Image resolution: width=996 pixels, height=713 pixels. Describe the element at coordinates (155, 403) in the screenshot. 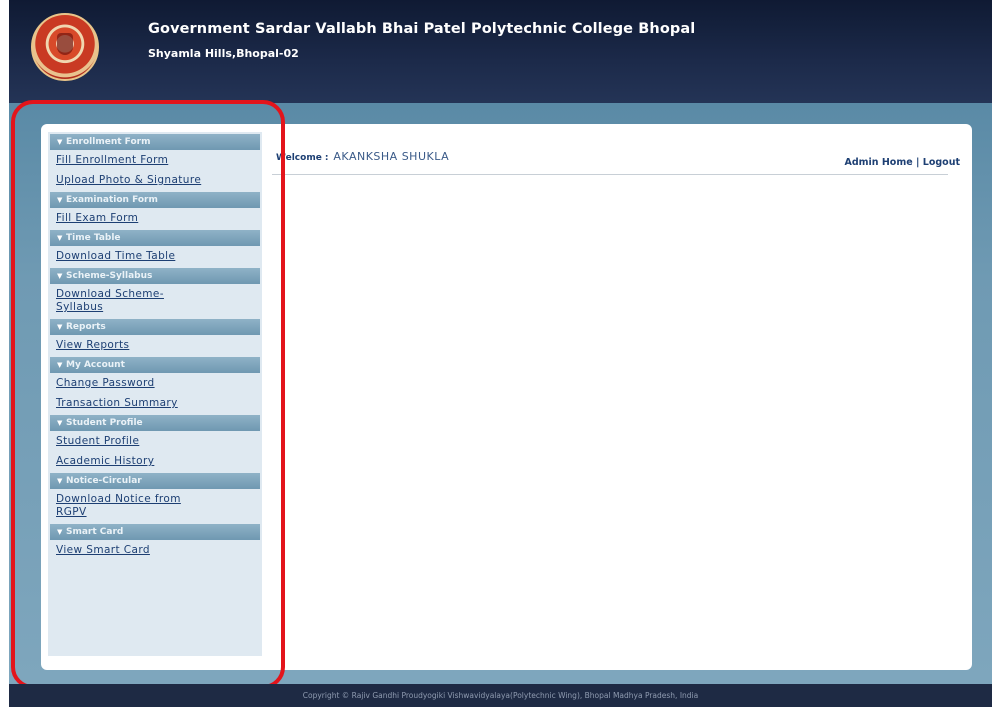

I see `link-transaction-summary: Transaction Summary` at that location.